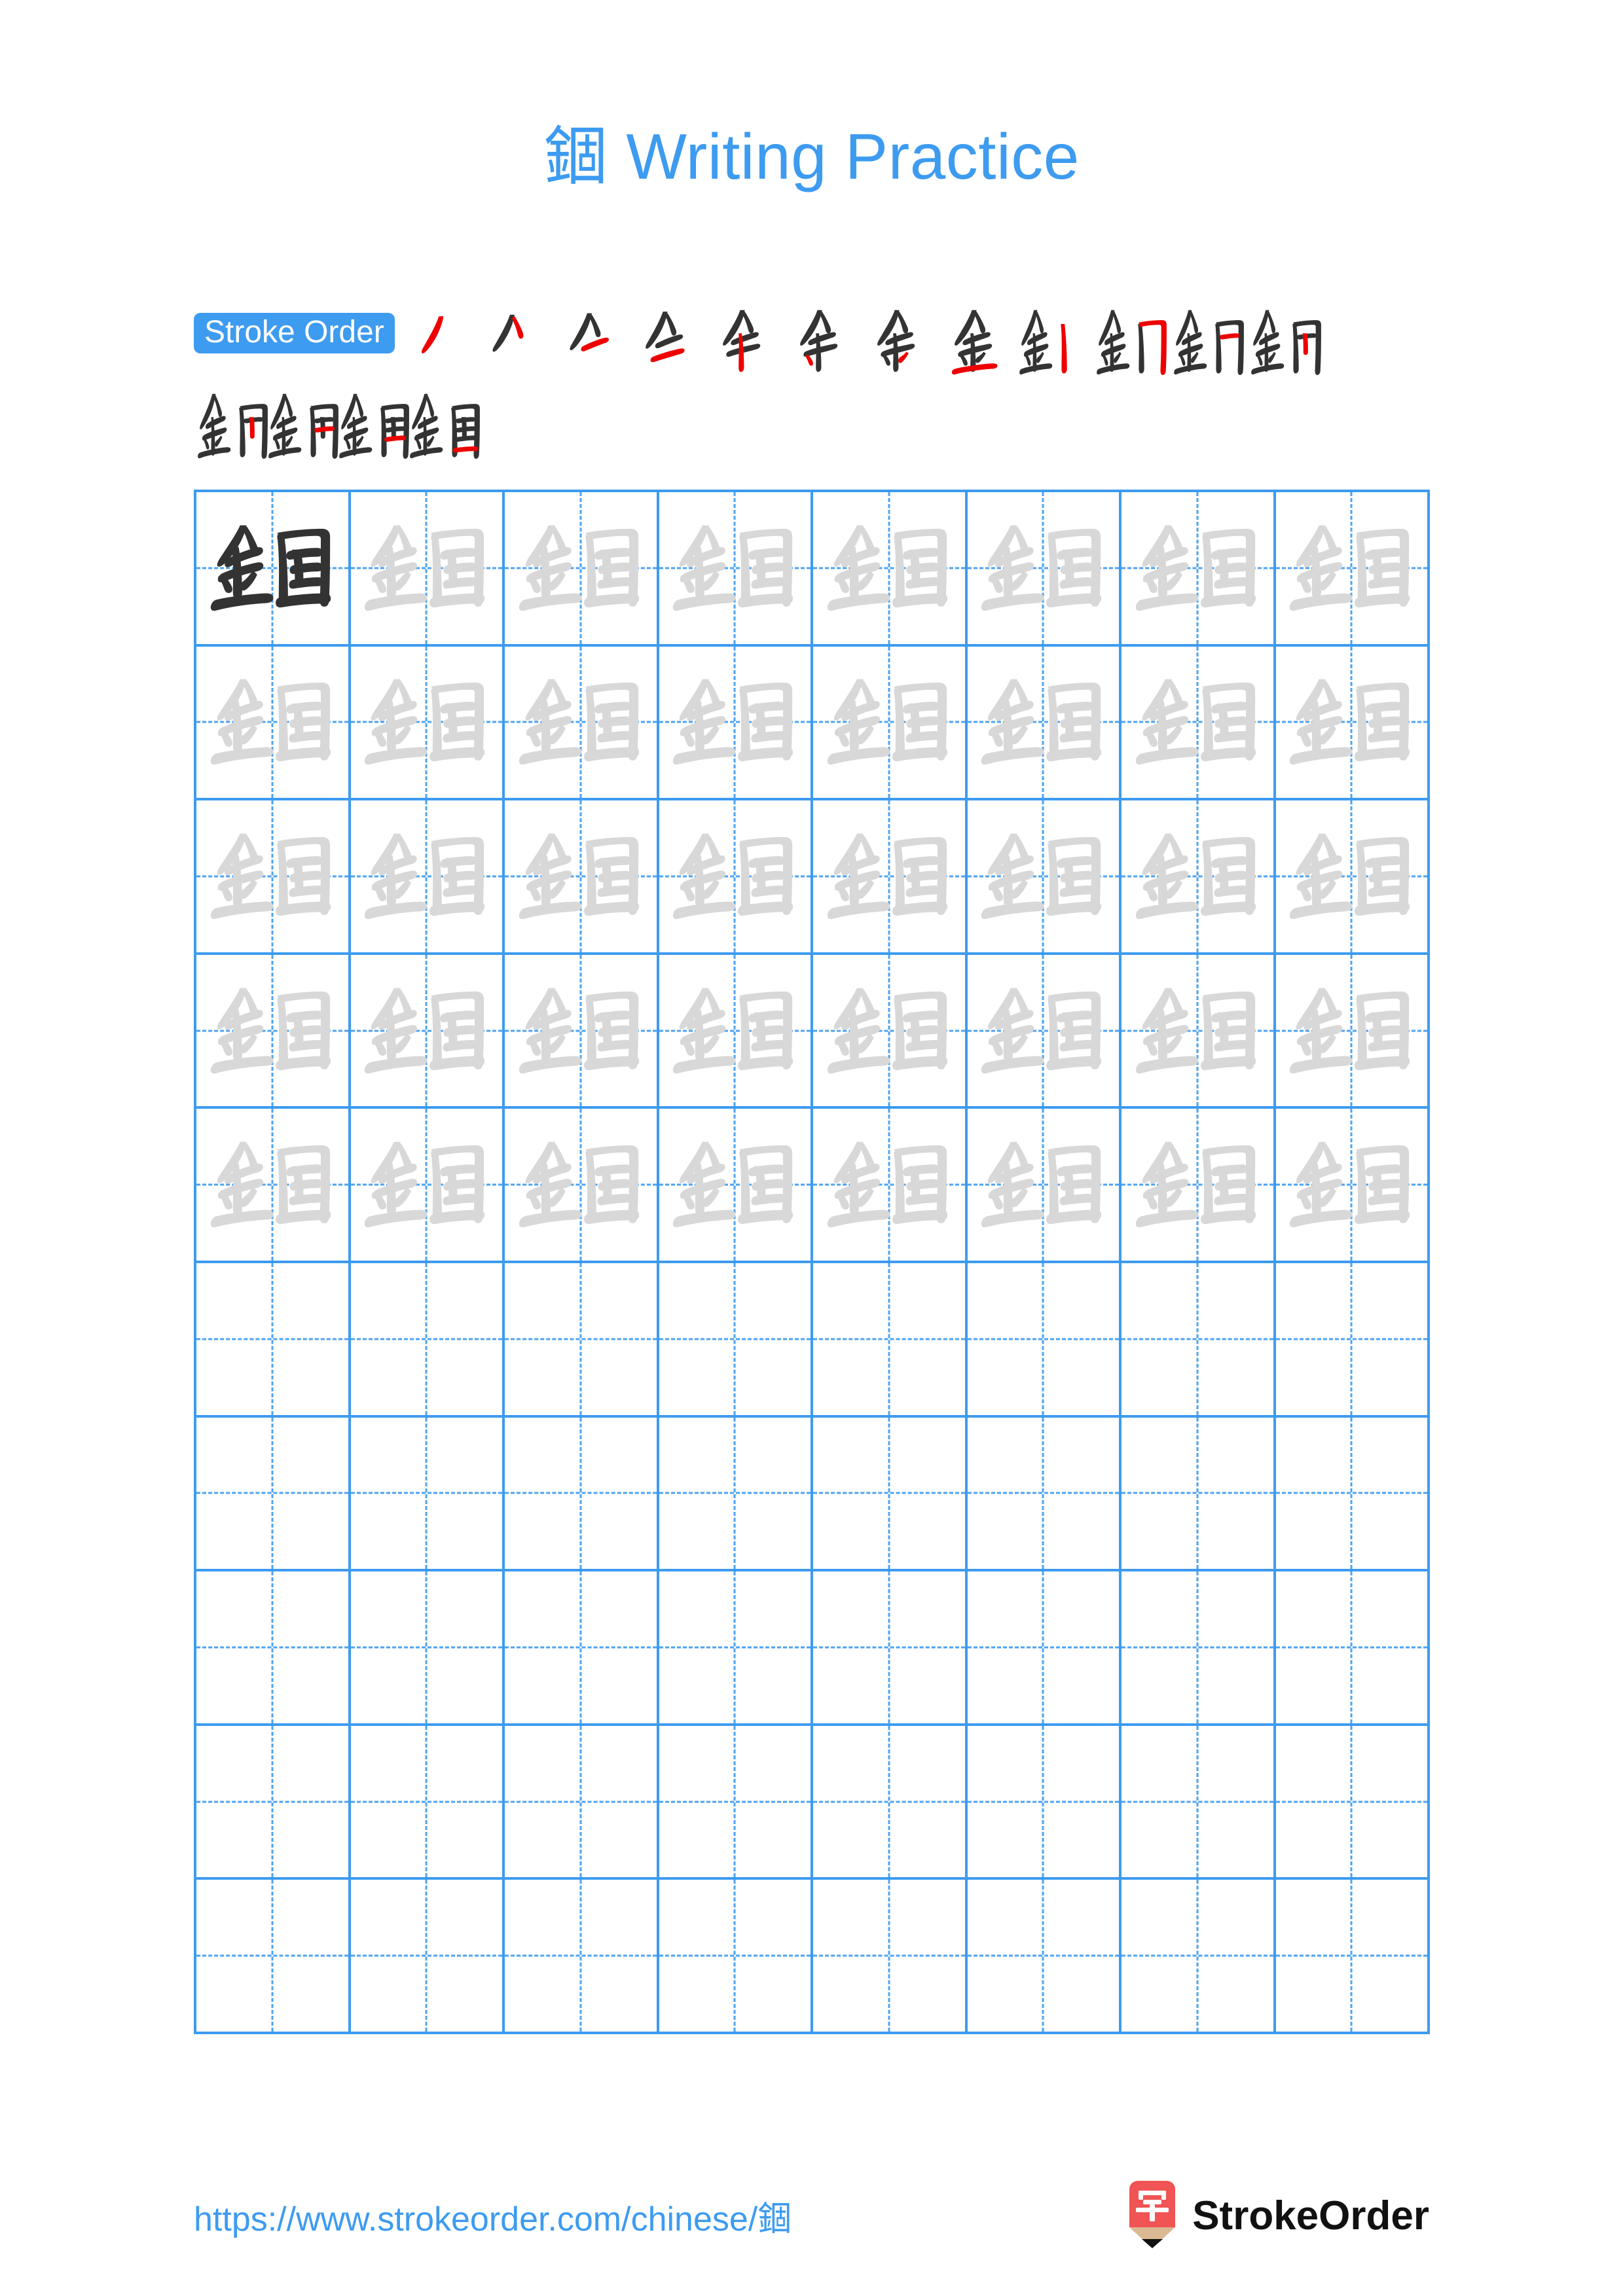 The height and width of the screenshot is (2296, 1623). Describe the element at coordinates (273, 723) in the screenshot. I see `practice-cell-r2-c1` at that location.